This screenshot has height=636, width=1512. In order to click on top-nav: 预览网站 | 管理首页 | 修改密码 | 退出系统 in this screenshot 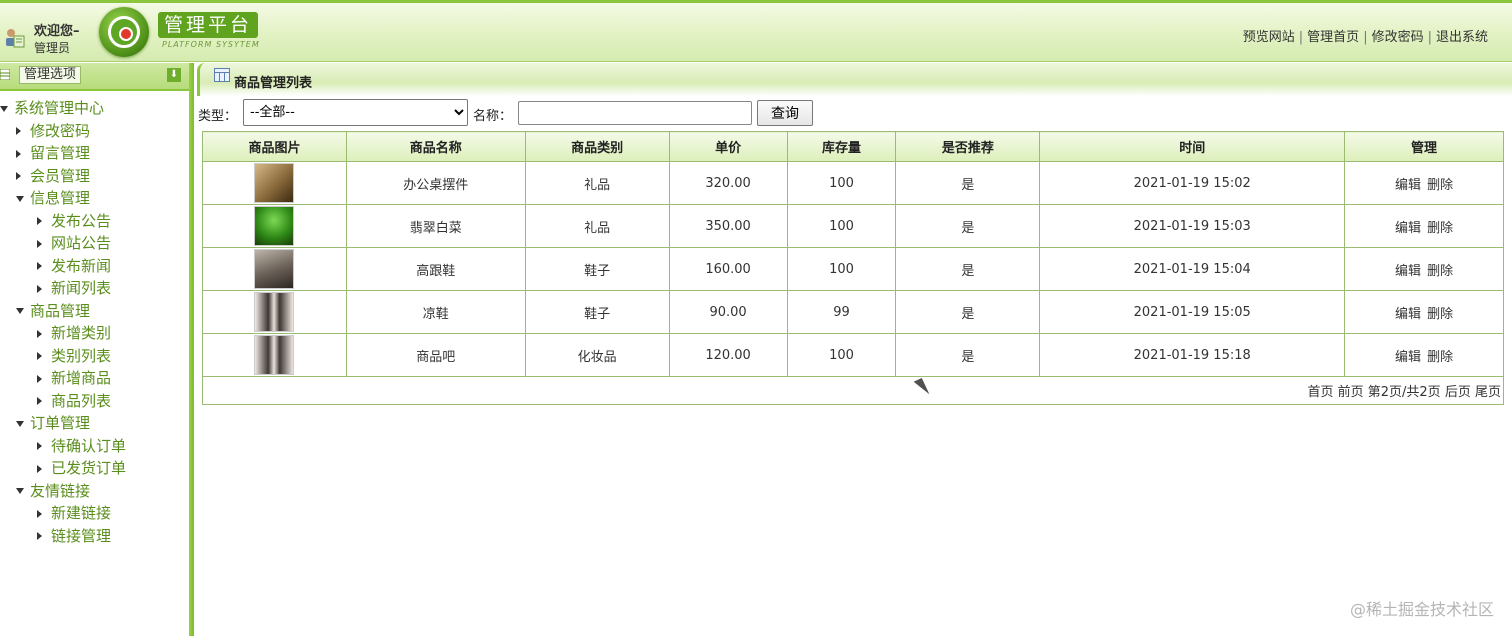, I will do `click(1365, 35)`.